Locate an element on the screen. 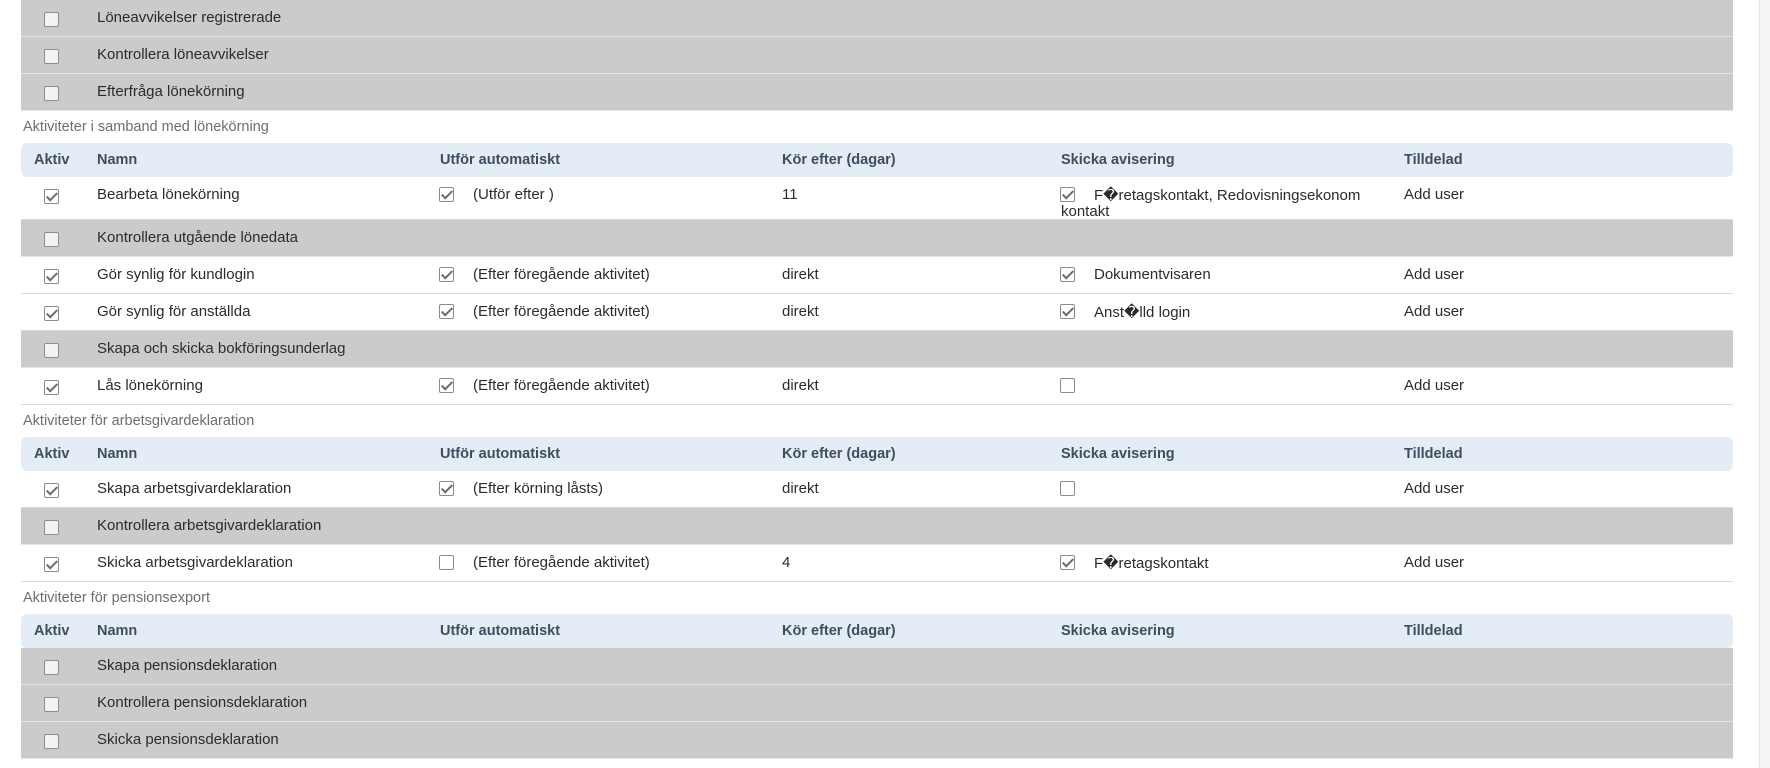 This screenshot has width=1770, height=768. activity-row: Kontrollera arbetsgivardeklaration is located at coordinates (877, 526).